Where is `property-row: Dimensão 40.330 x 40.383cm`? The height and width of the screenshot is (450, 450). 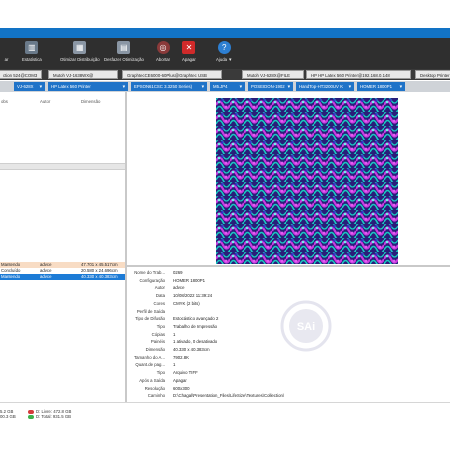 property-row: Dimensão 40.330 x 40.383cm is located at coordinates (287, 350).